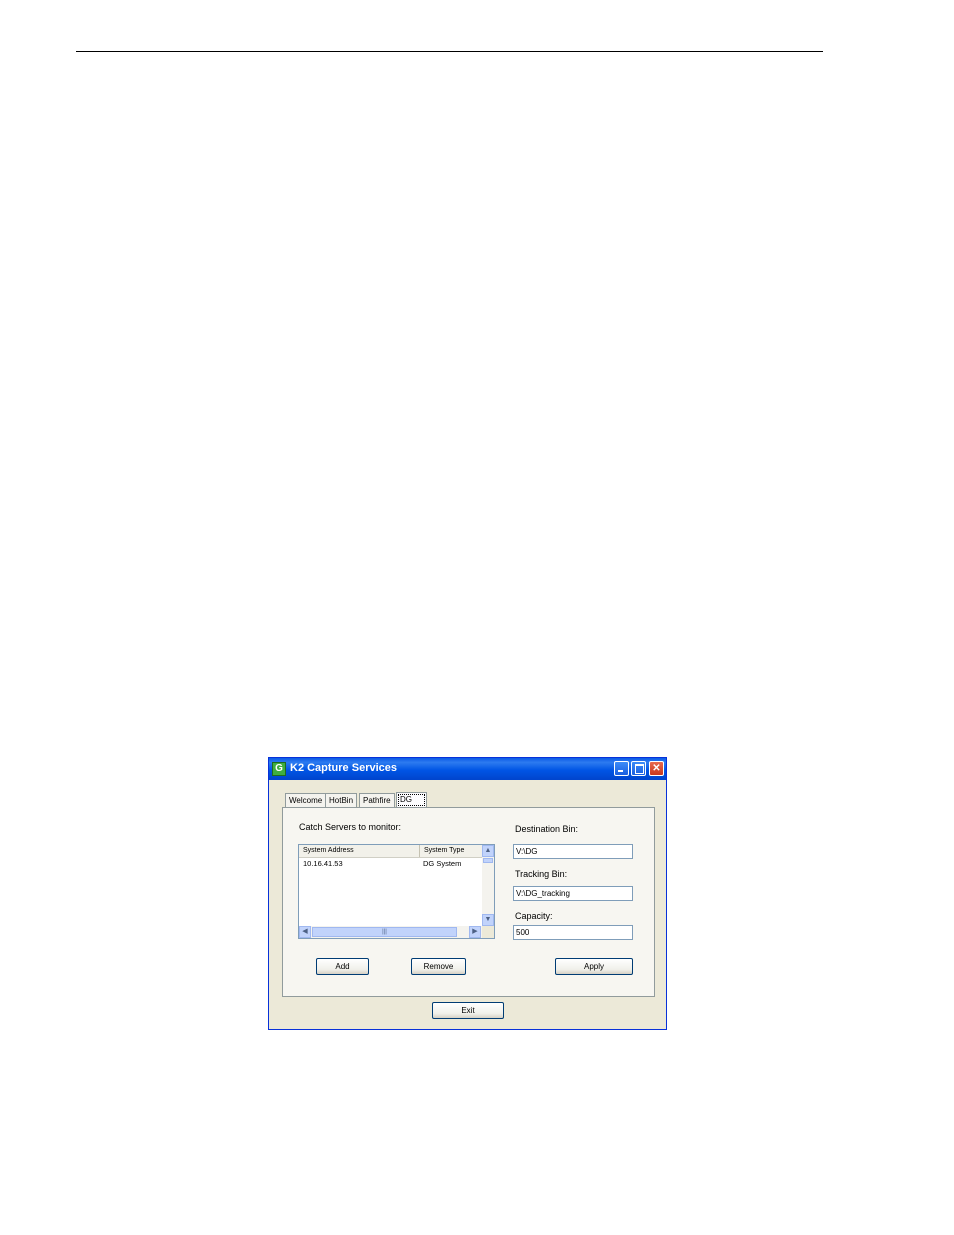 The image size is (954, 1235). Describe the element at coordinates (323, 863) in the screenshot. I see `server-address: 10.16.41.53` at that location.